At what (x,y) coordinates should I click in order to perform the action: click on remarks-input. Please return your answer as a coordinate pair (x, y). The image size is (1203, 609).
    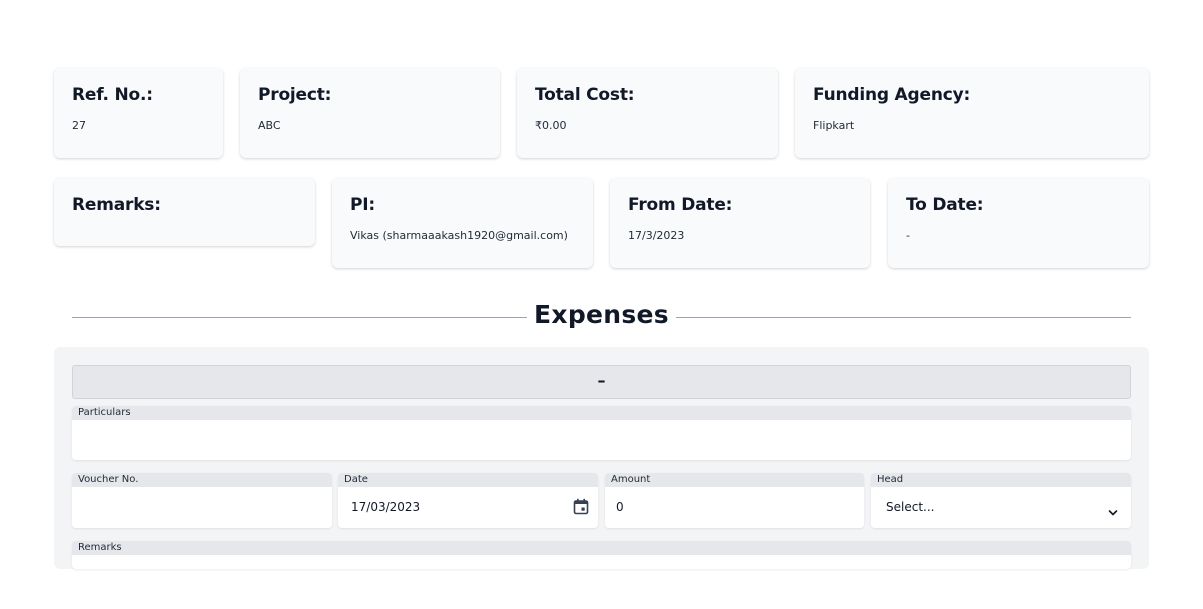
    Looking at the image, I should click on (601, 562).